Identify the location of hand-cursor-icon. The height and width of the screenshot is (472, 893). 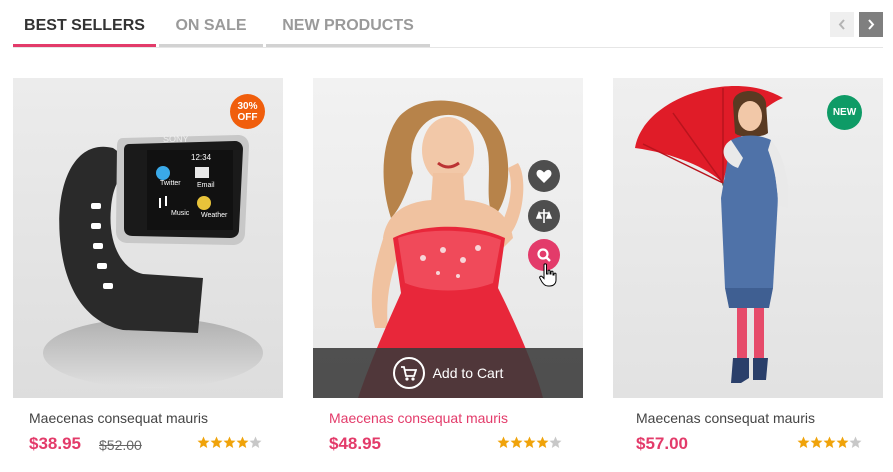
(548, 275).